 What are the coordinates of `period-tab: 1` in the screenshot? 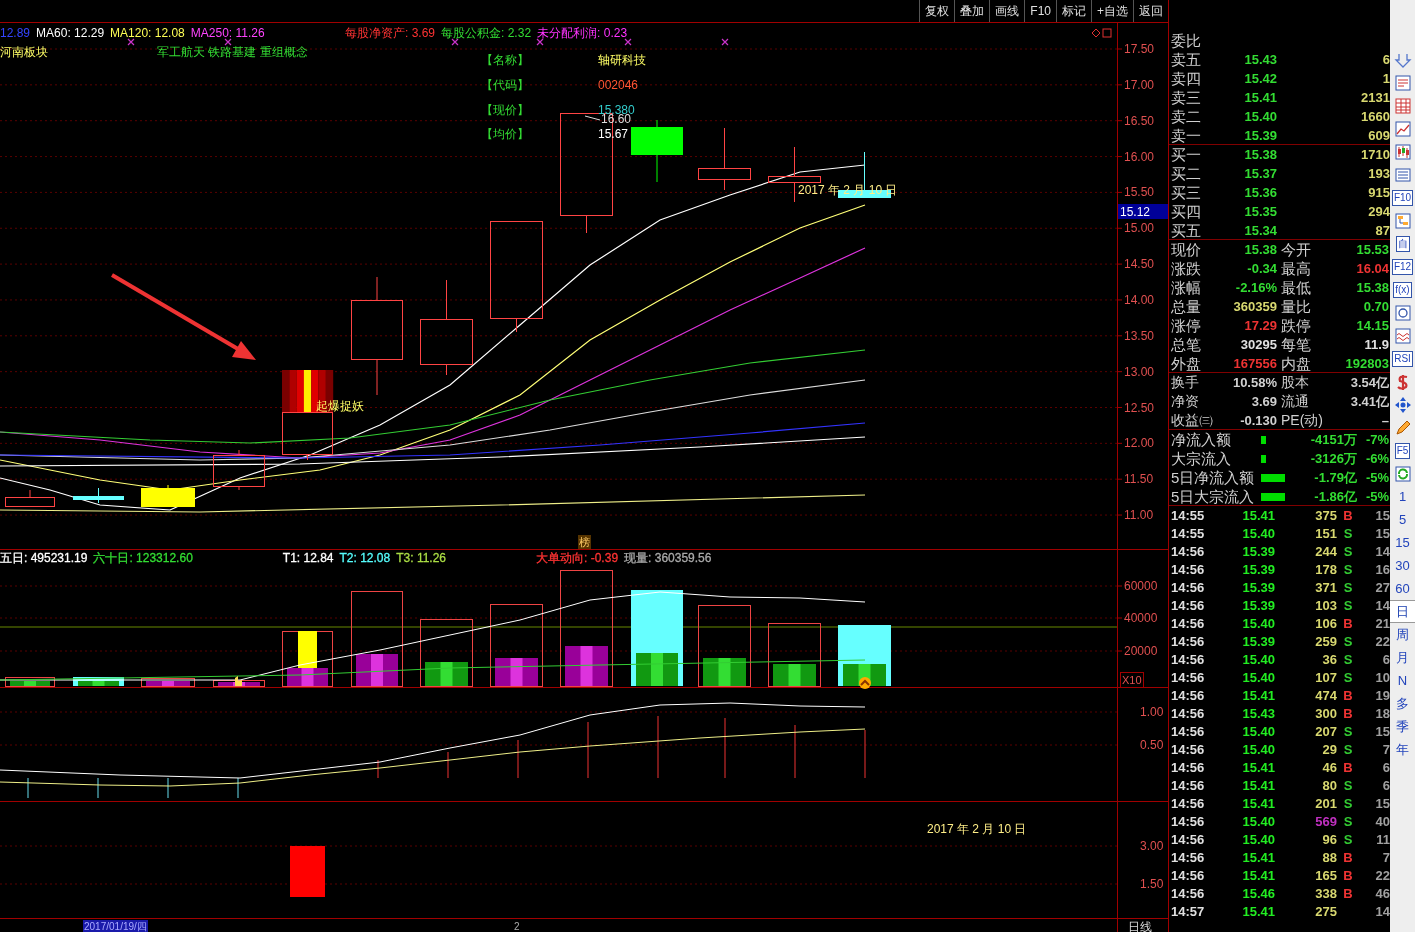 It's located at (1402, 496).